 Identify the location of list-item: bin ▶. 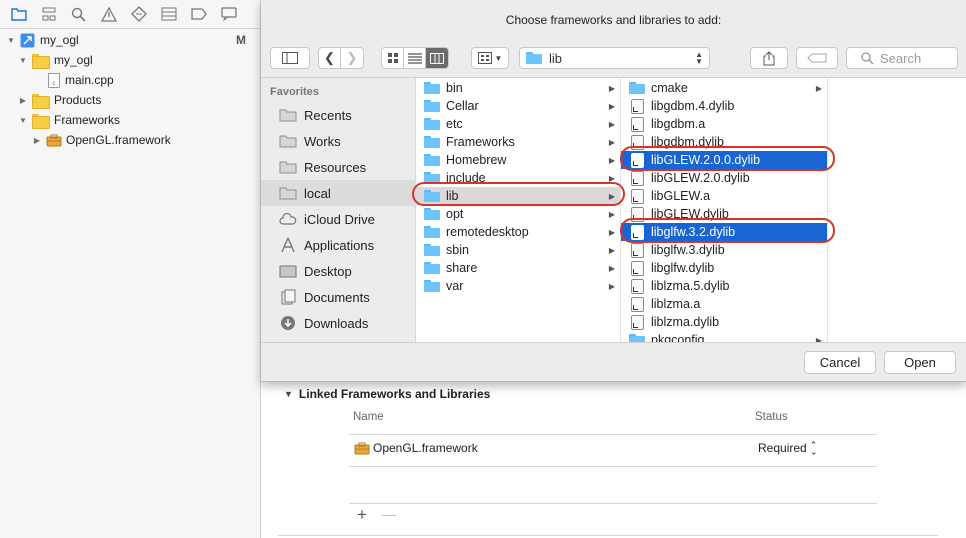
(518, 88).